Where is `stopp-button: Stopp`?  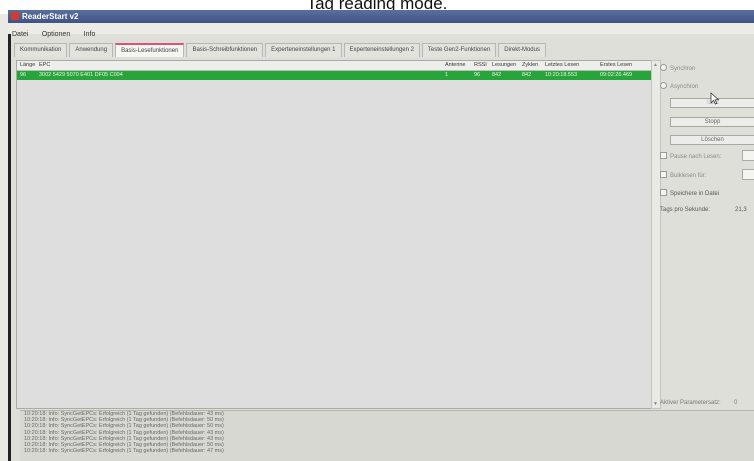
stopp-button: Stopp is located at coordinates (712, 122).